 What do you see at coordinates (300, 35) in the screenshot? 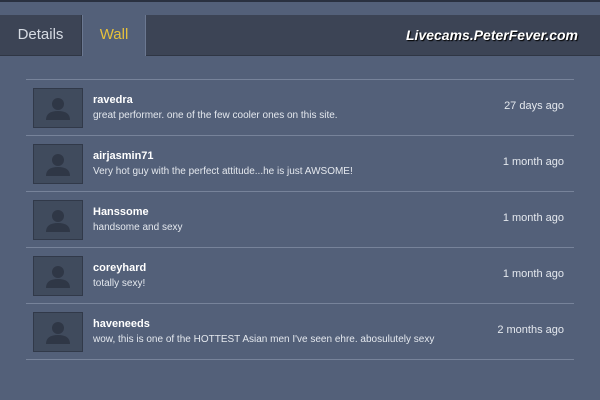
I see `tab-bar: Details Wall Livecams.PeterFever.com` at bounding box center [300, 35].